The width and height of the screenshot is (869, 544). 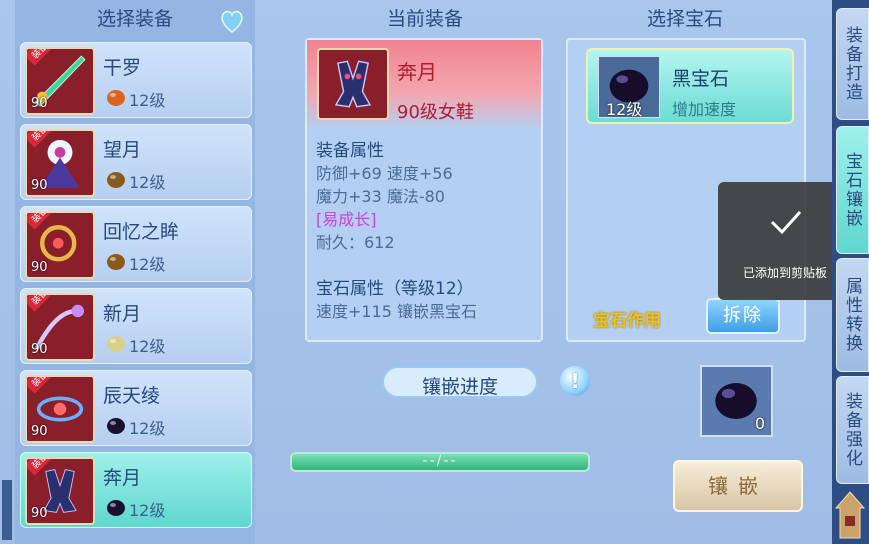 What do you see at coordinates (459, 387) in the screenshot?
I see `inlay-progress-label: 镶嵌进度` at bounding box center [459, 387].